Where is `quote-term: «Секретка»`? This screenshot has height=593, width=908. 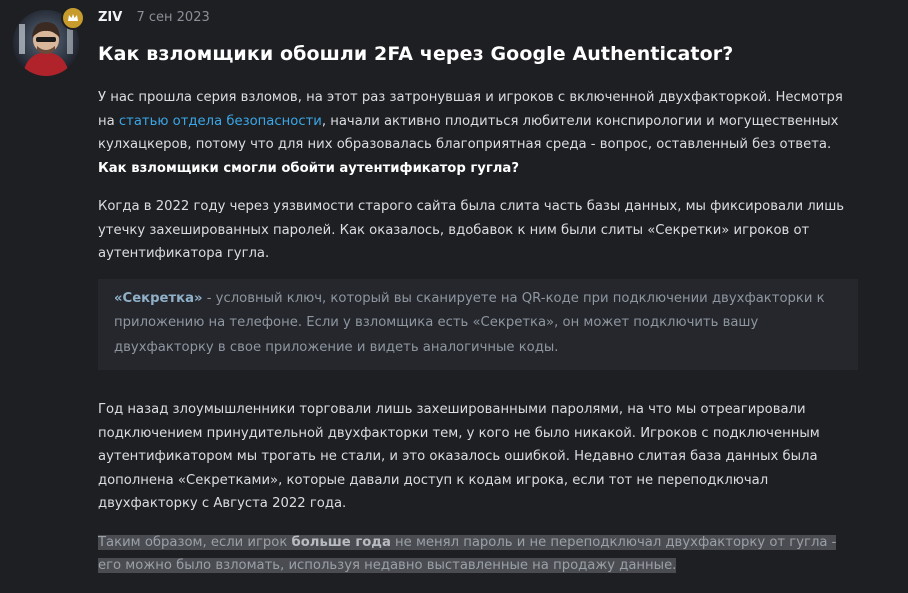
quote-term: «Секретка» is located at coordinates (158, 298).